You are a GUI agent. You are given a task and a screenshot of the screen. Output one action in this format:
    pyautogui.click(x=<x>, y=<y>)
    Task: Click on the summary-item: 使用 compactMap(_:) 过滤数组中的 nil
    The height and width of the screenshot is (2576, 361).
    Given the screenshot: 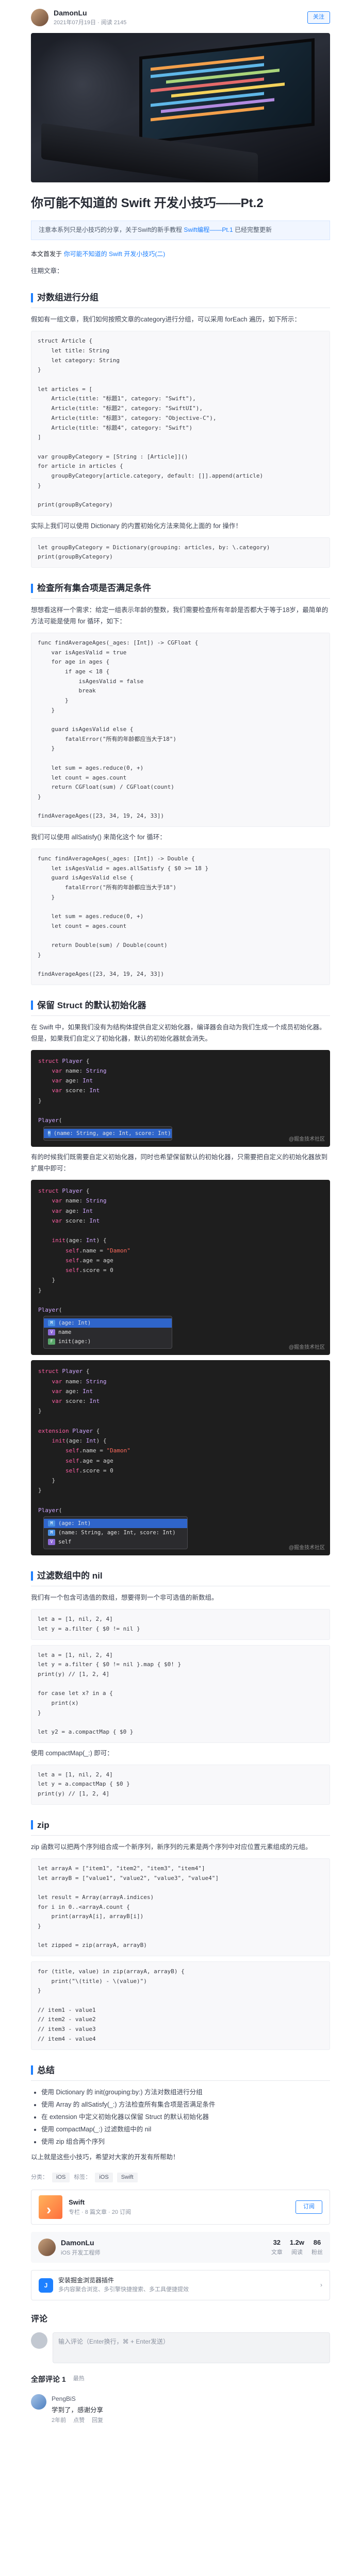 What is the action you would take?
    pyautogui.click(x=185, y=2129)
    